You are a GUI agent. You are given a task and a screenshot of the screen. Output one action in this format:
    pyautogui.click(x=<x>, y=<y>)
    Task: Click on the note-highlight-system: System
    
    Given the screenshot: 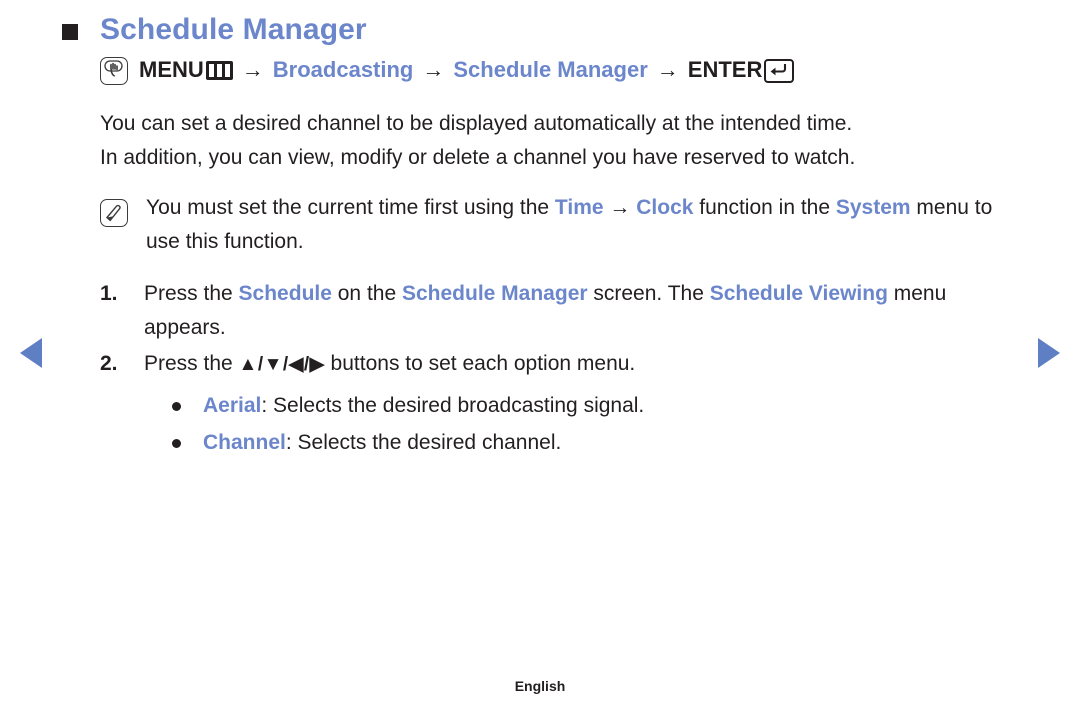 What is the action you would take?
    pyautogui.click(x=873, y=207)
    